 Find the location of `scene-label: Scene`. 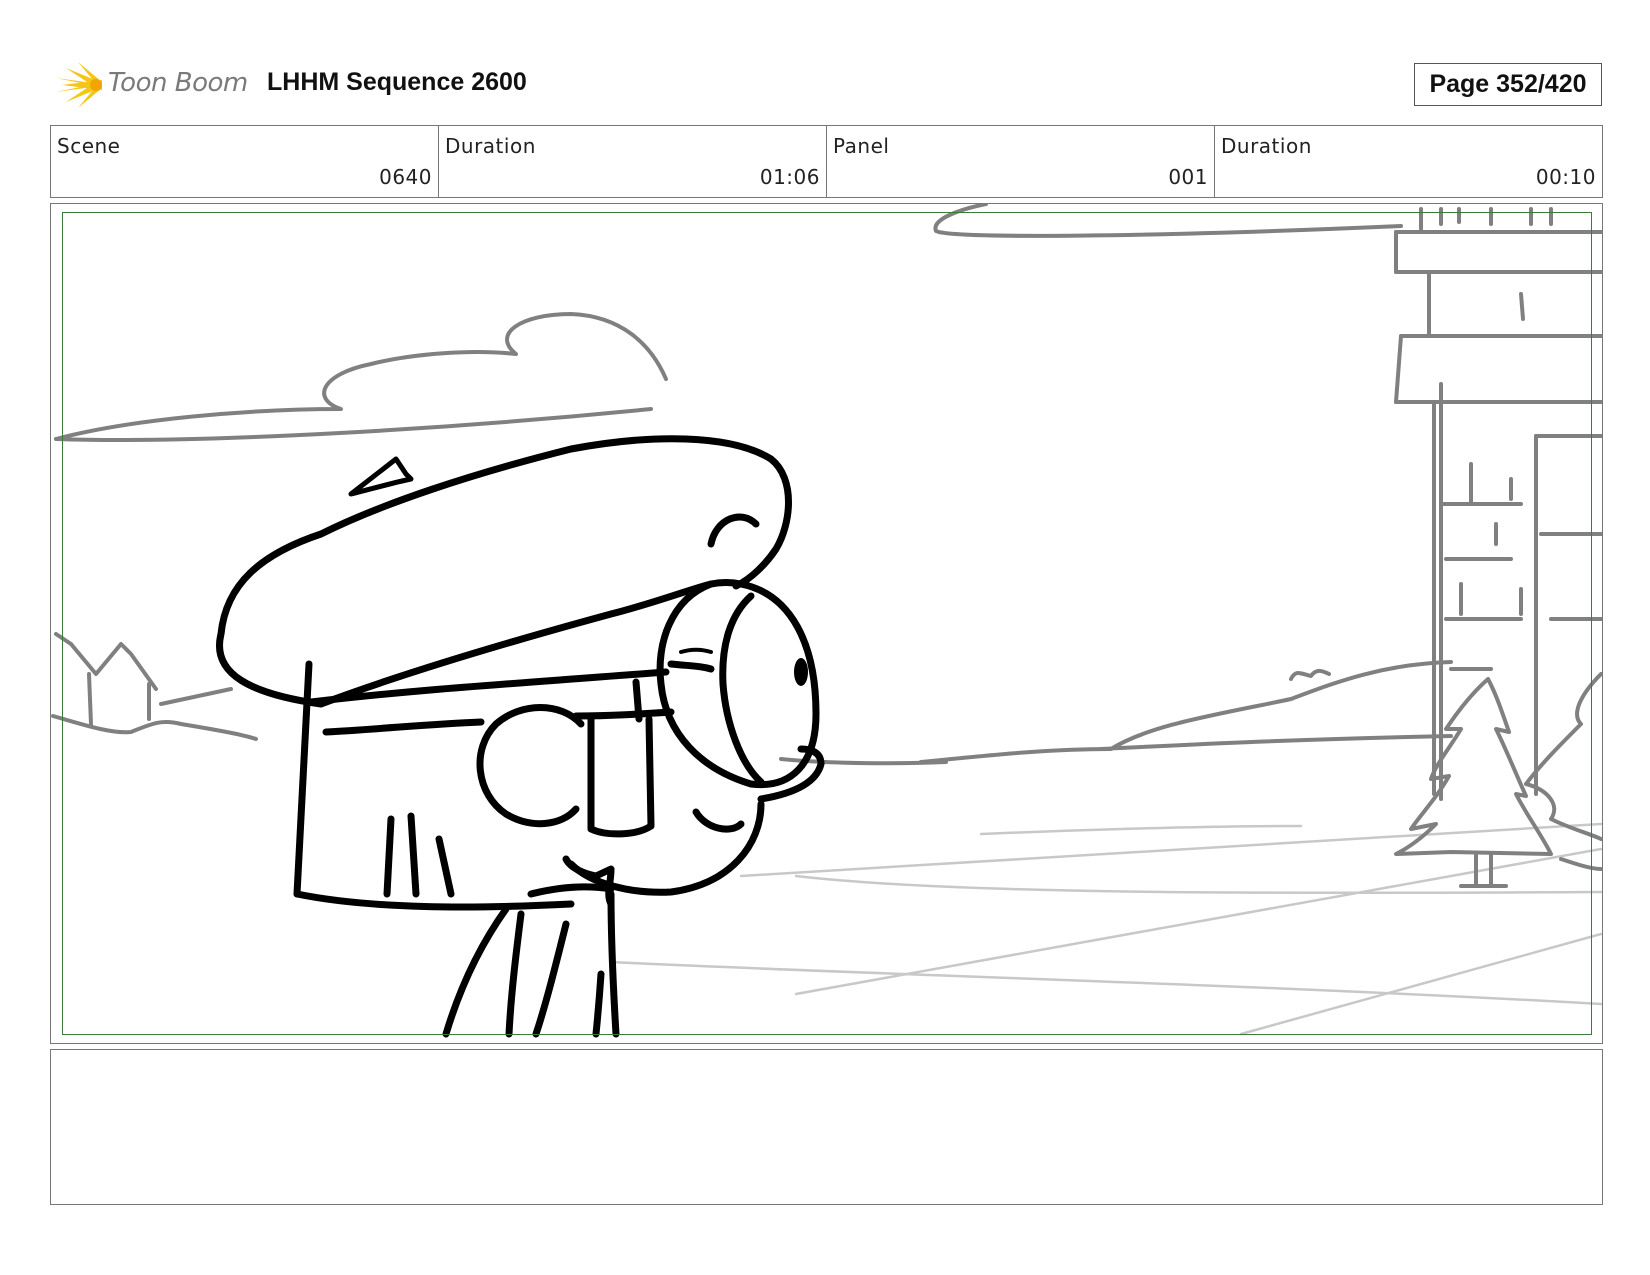

scene-label: Scene is located at coordinates (89, 146).